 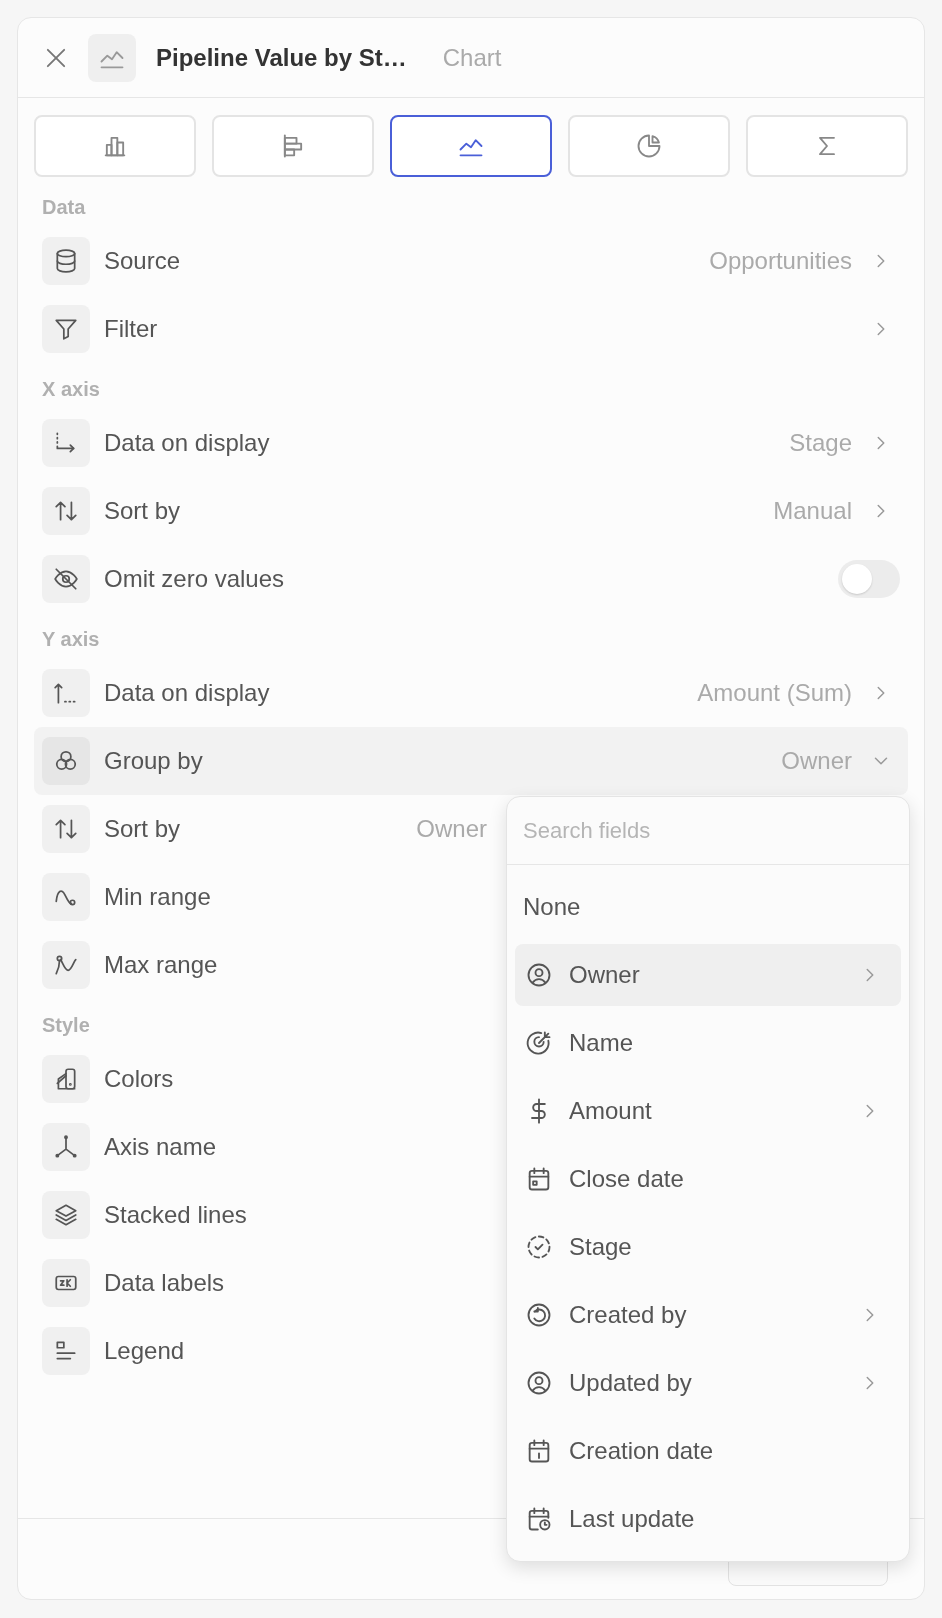 I want to click on eye-off-icon, so click(x=66, y=579).